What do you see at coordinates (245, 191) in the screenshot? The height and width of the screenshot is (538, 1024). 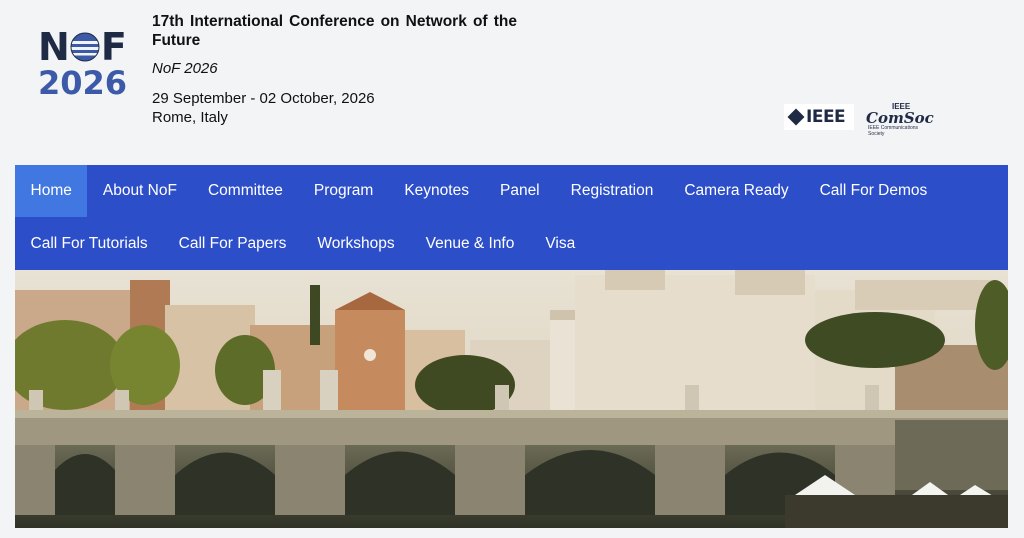 I see `nav-committee: Committee` at bounding box center [245, 191].